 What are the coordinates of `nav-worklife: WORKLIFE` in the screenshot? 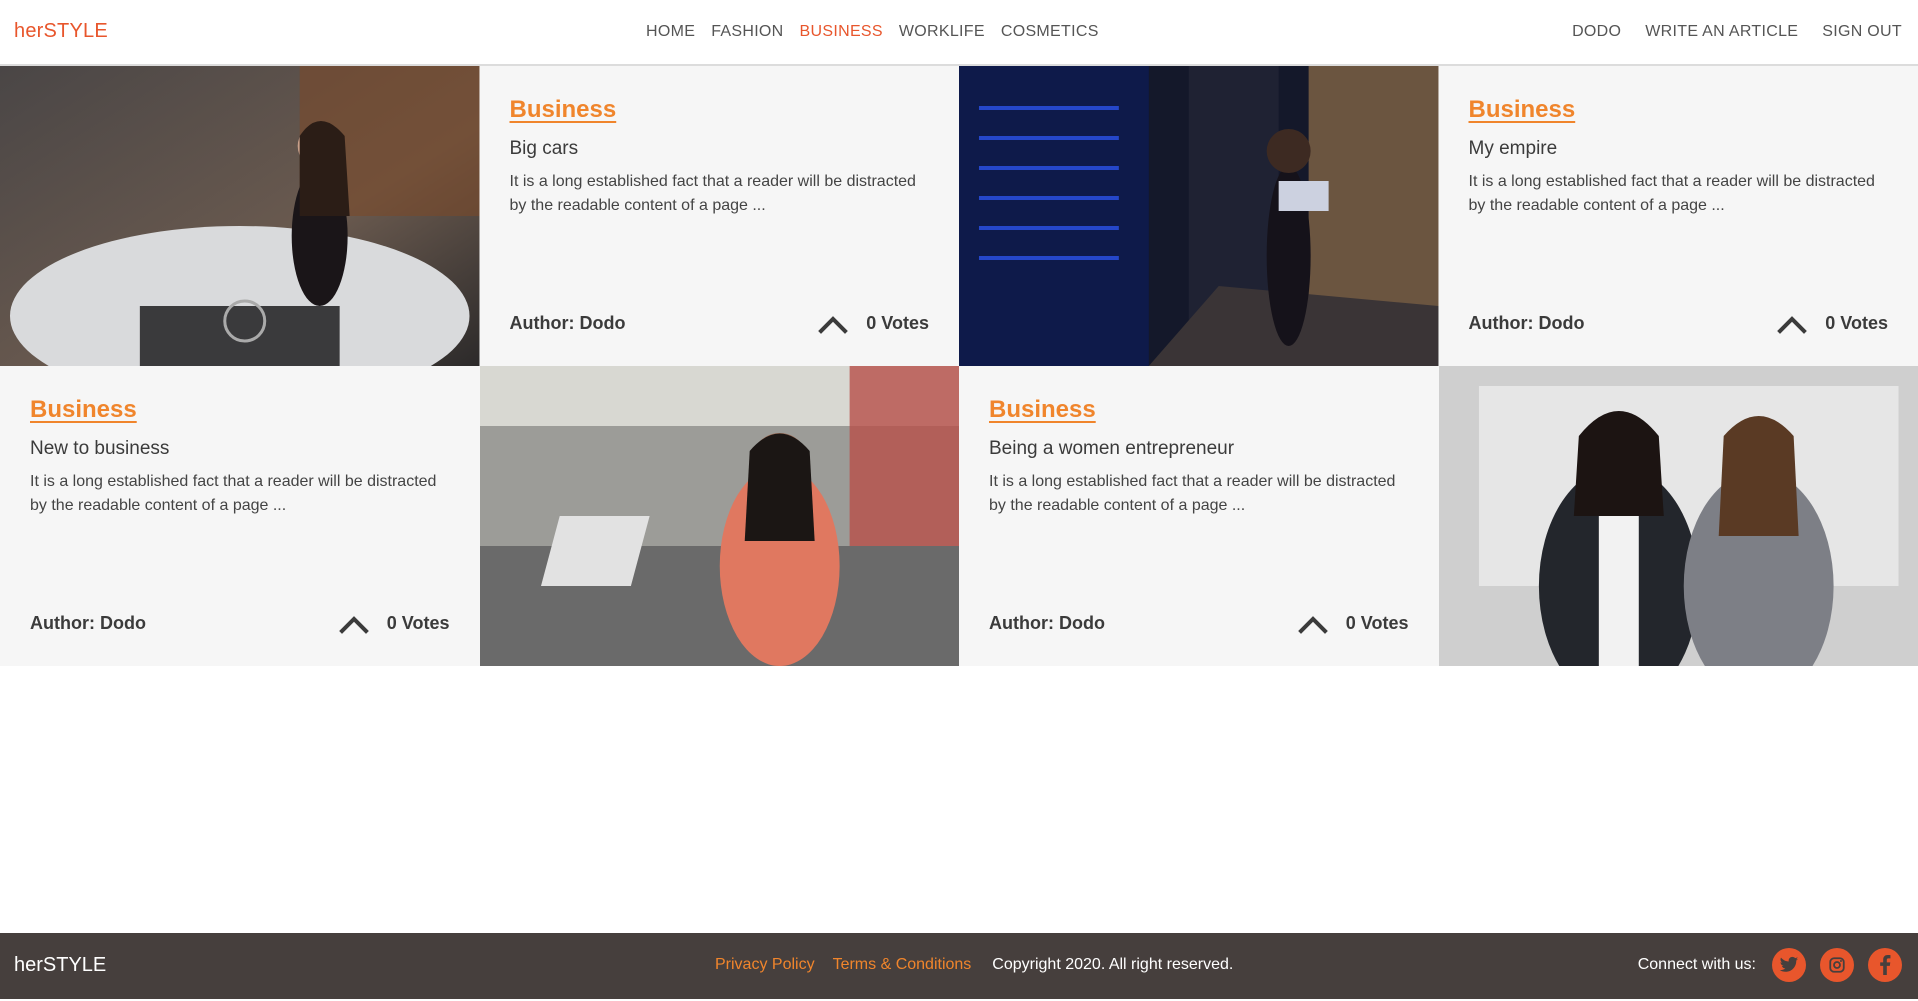 It's located at (942, 32).